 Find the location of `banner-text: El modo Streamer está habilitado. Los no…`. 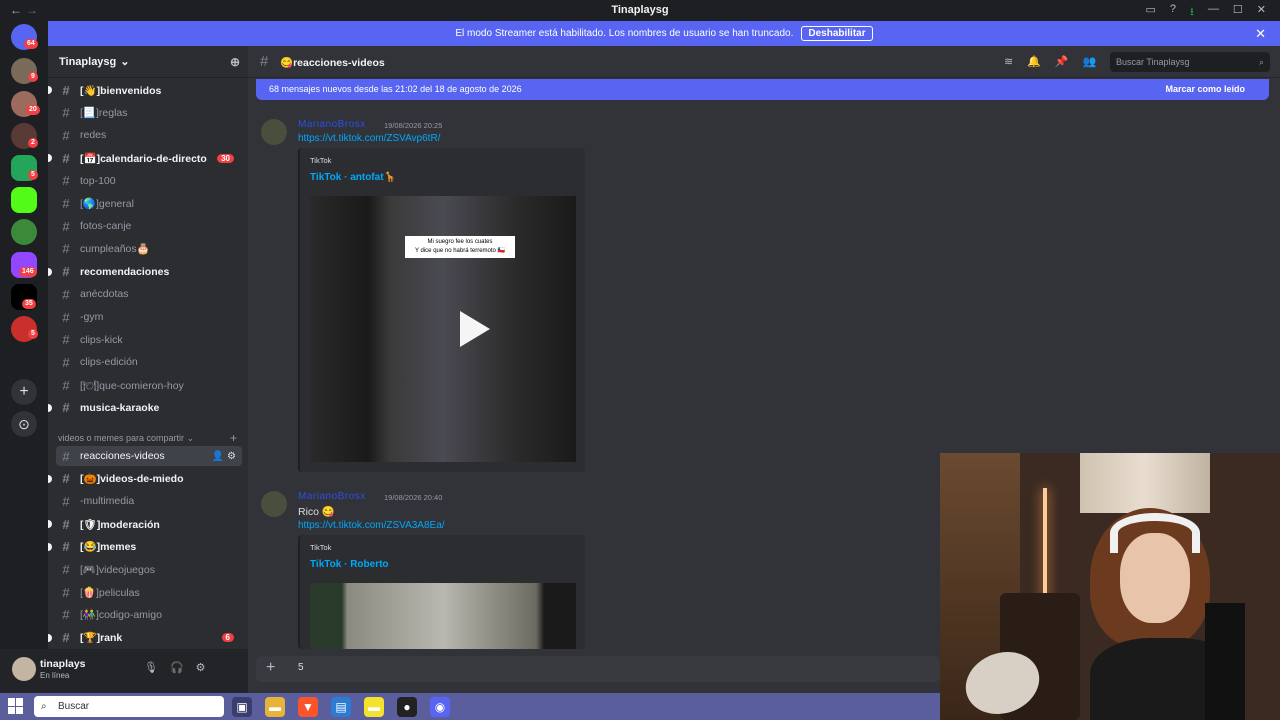

banner-text: El modo Streamer está habilitado. Los no… is located at coordinates (624, 33).